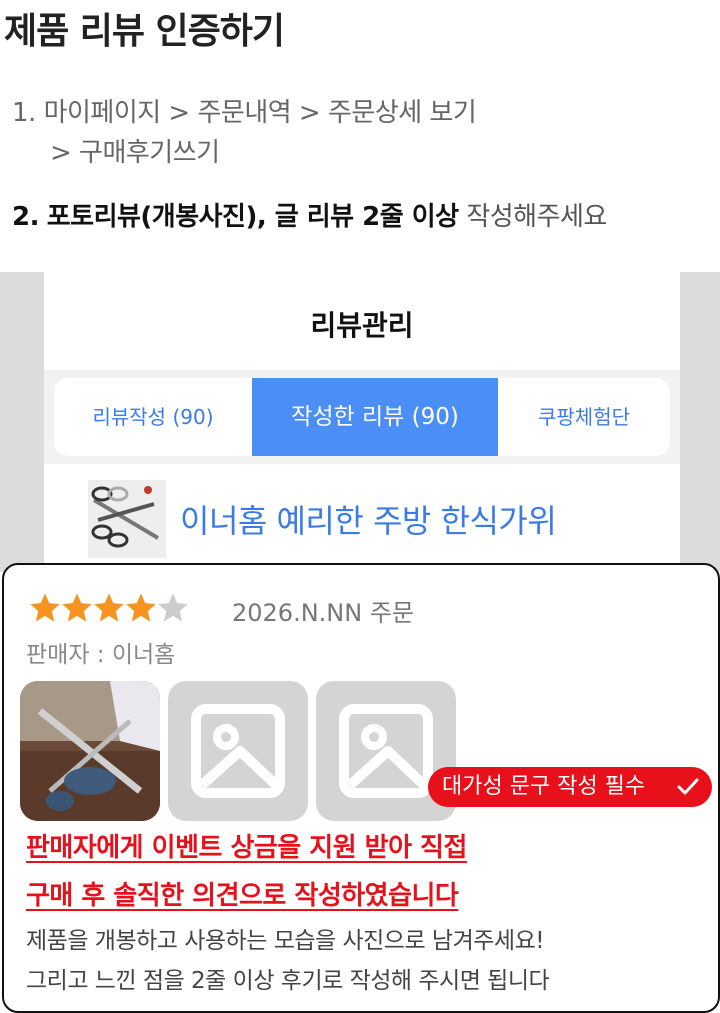 The height and width of the screenshot is (1013, 720). Describe the element at coordinates (362, 325) in the screenshot. I see `review-manager-title: 리뷰관리` at that location.